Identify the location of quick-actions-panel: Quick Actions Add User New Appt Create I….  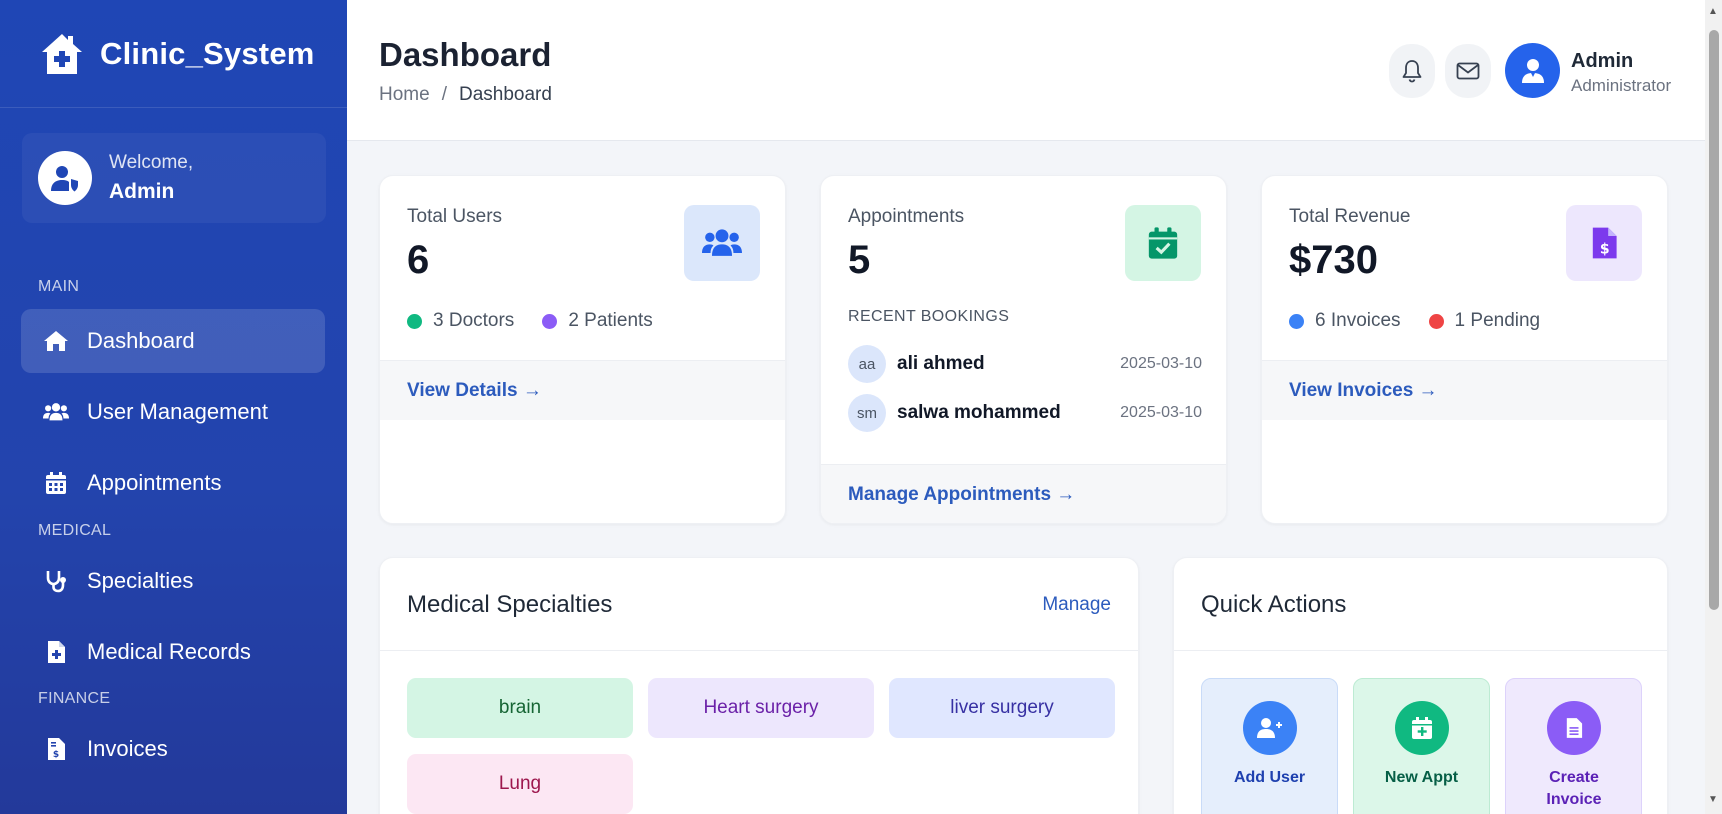
(1420, 685).